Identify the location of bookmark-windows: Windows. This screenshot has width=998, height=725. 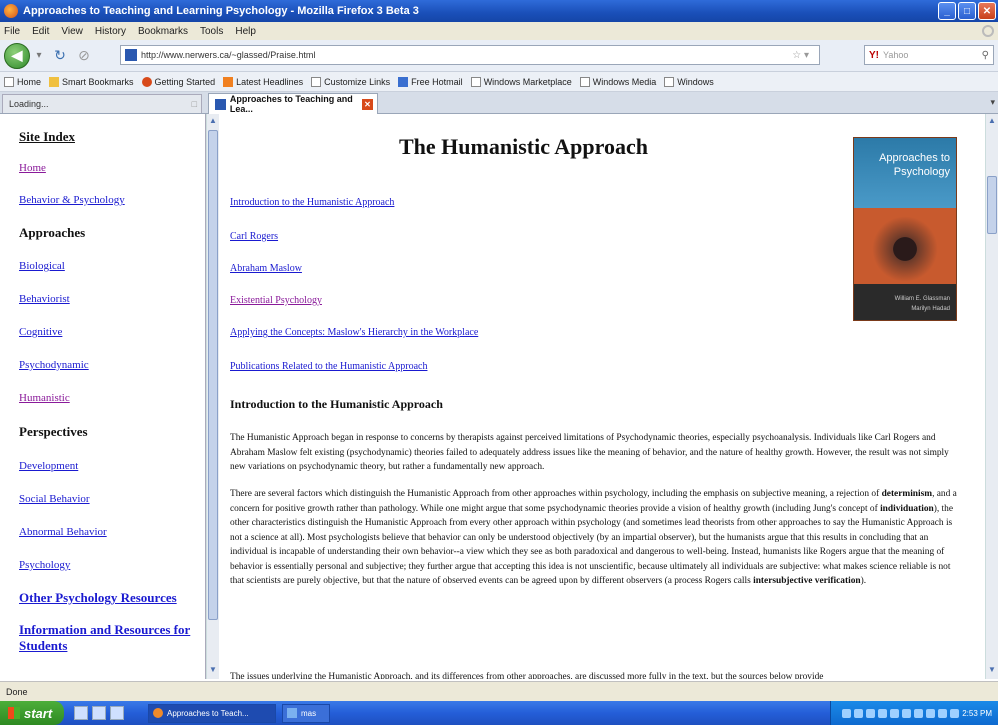
(689, 81).